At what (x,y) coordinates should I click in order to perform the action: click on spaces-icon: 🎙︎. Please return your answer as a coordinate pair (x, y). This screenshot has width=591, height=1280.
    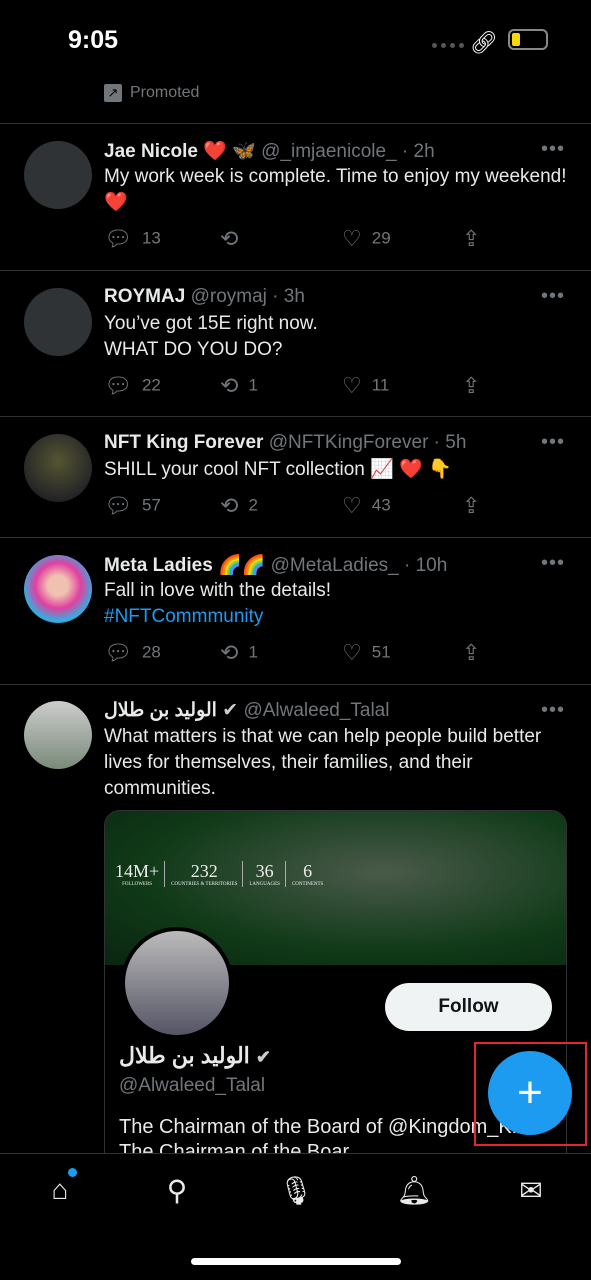
    Looking at the image, I should click on (296, 1190).